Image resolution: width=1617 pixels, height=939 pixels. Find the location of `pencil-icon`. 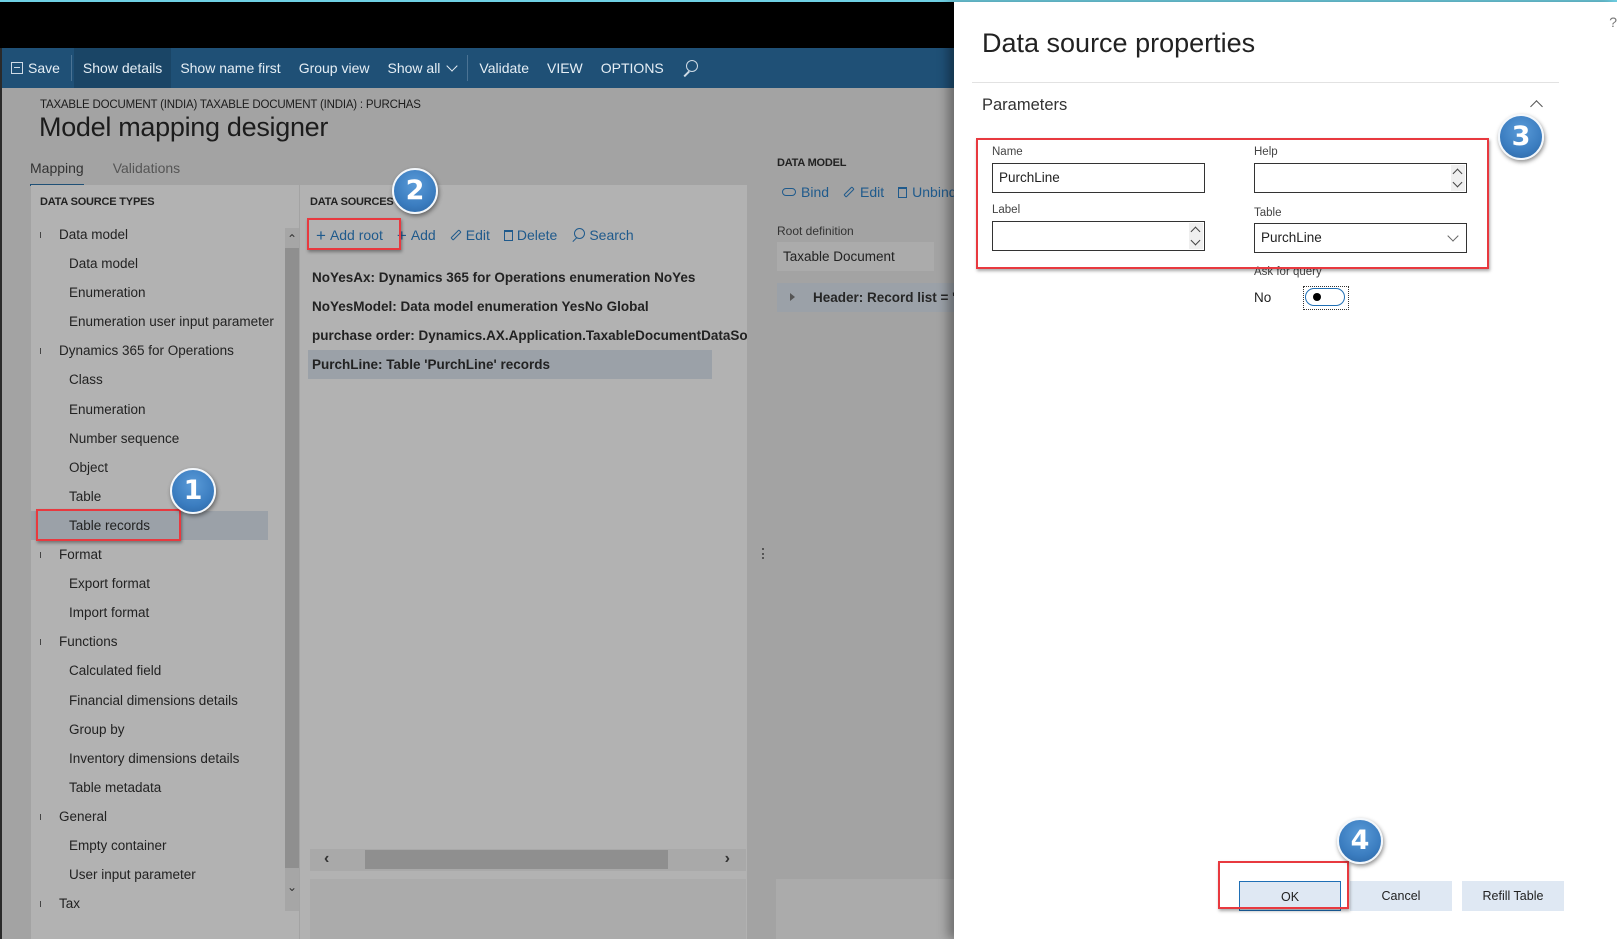

pencil-icon is located at coordinates (456, 235).